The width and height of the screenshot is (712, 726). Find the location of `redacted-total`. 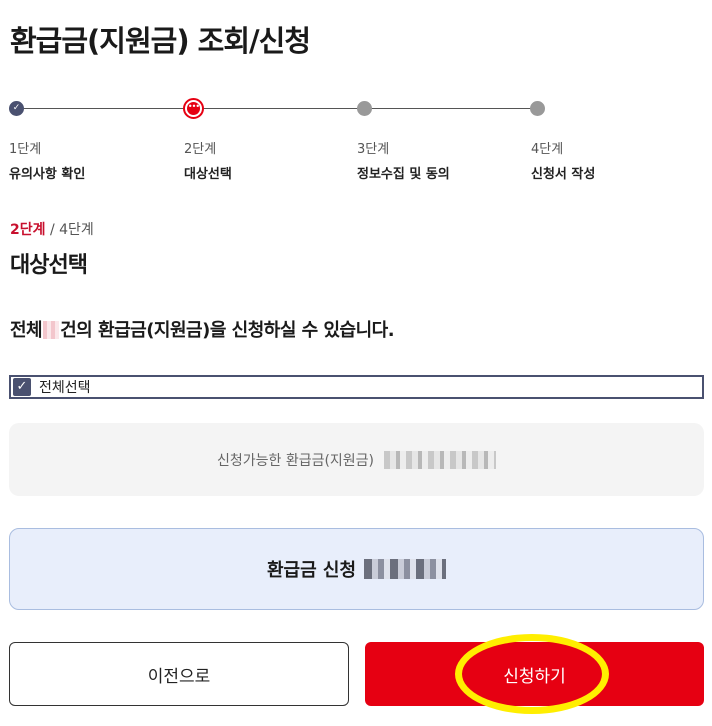

redacted-total is located at coordinates (405, 569).